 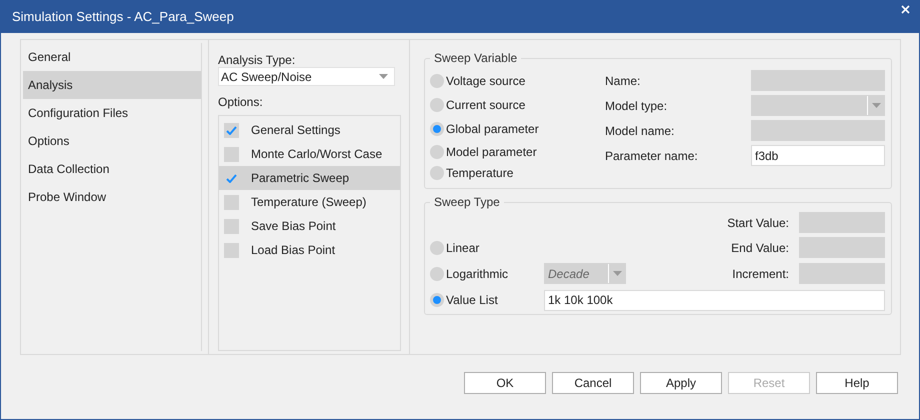 I want to click on radio-option: Voltage source, so click(x=517, y=81).